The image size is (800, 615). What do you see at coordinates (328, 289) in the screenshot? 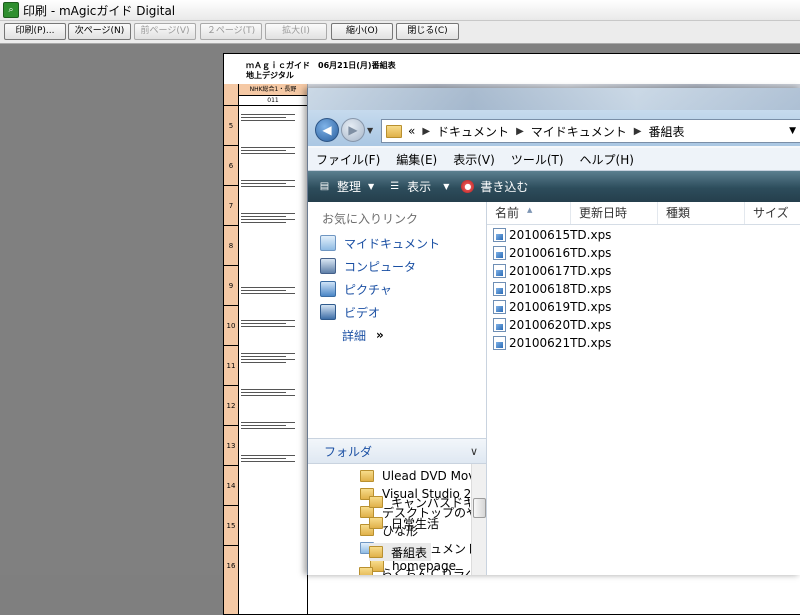
I see `pictures-icon` at bounding box center [328, 289].